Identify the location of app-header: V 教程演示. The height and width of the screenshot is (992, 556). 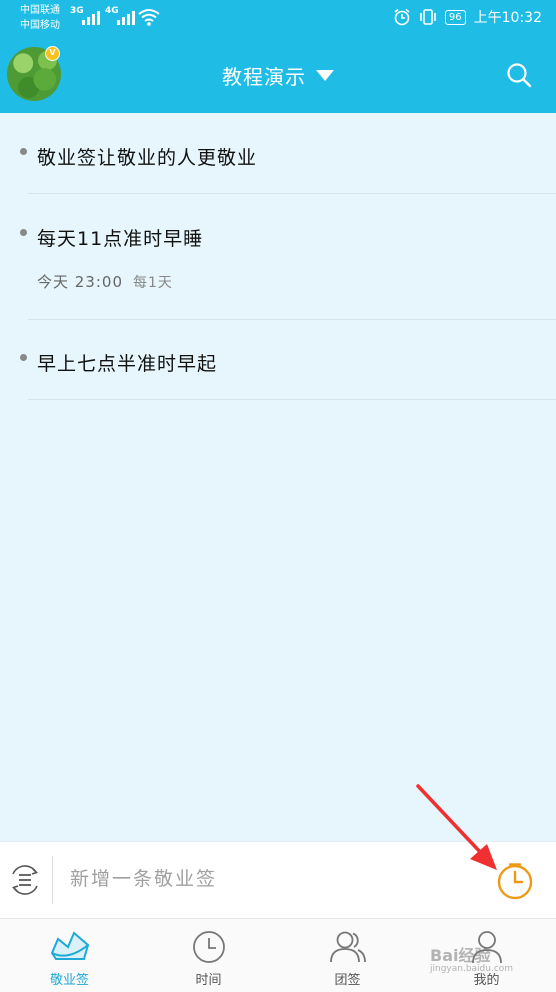
(278, 74).